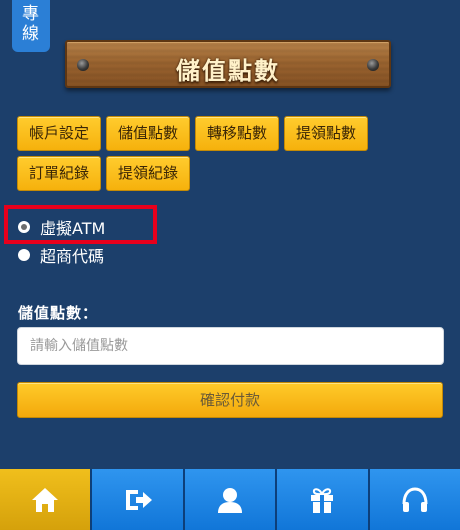 Image resolution: width=460 pixels, height=530 pixels. I want to click on bottom-nav, so click(230, 499).